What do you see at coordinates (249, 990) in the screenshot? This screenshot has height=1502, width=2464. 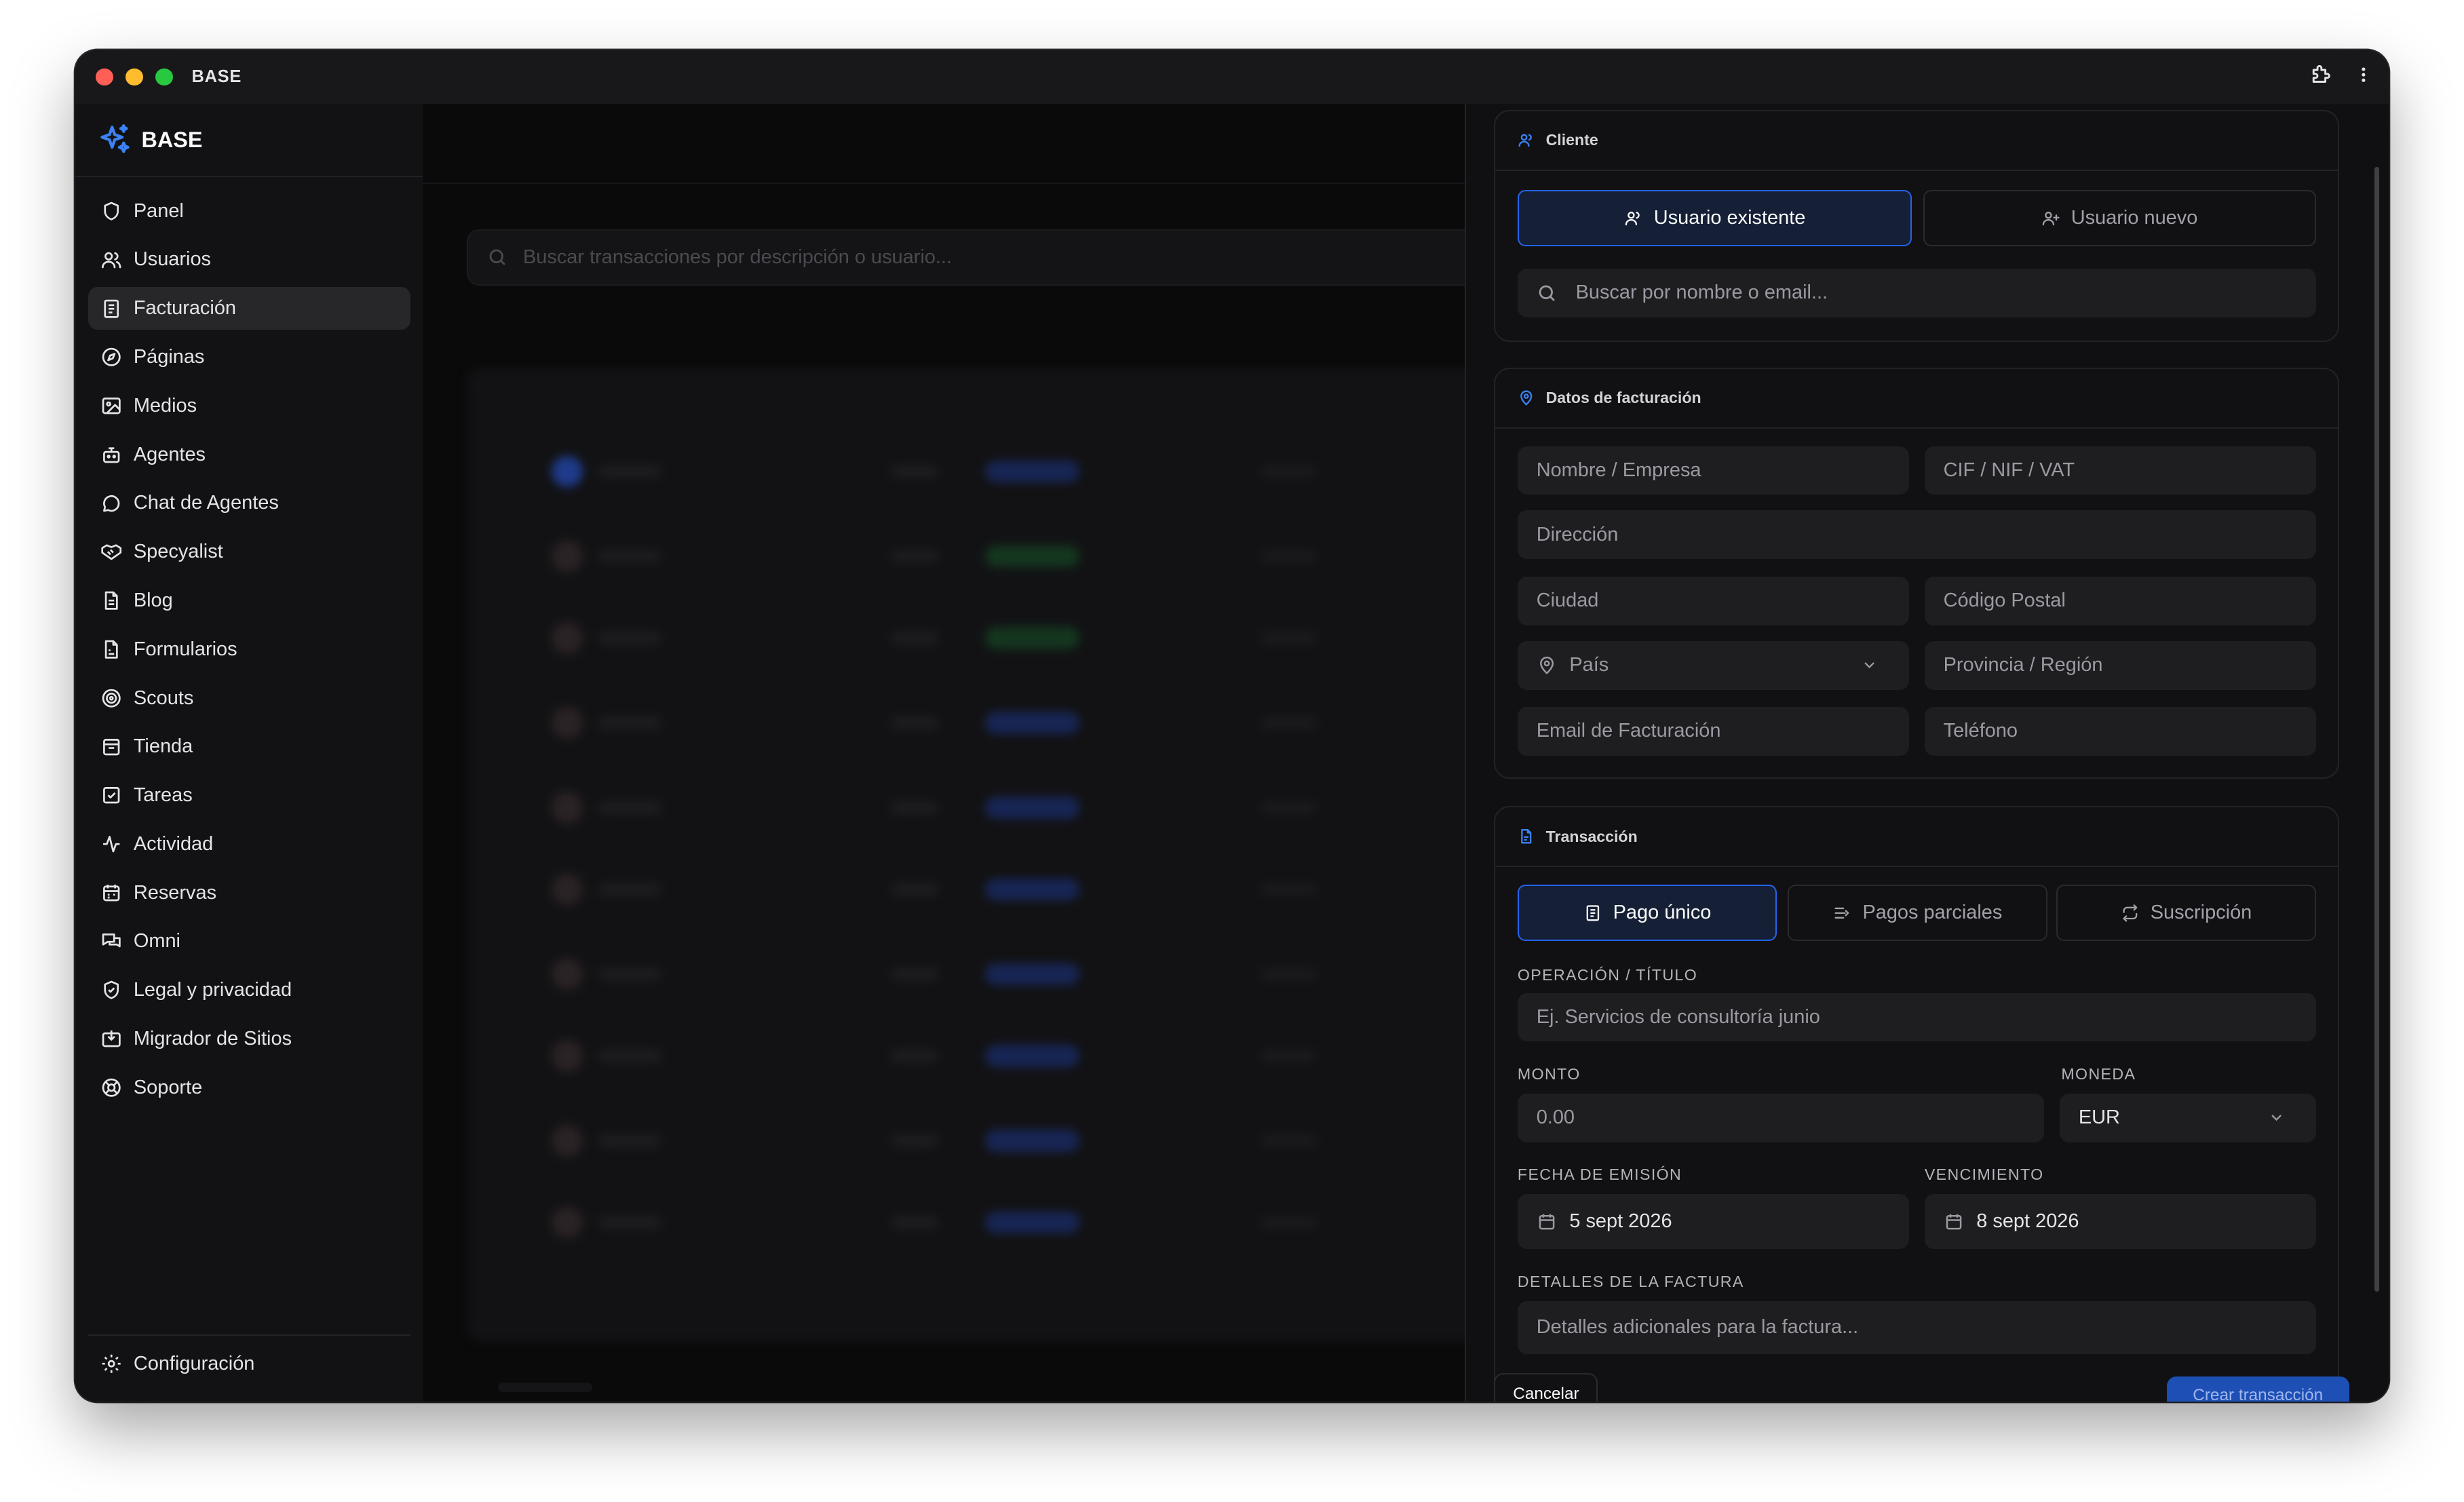 I see `sidebar-item-legal-y-privacidad: Legal y privacidad` at bounding box center [249, 990].